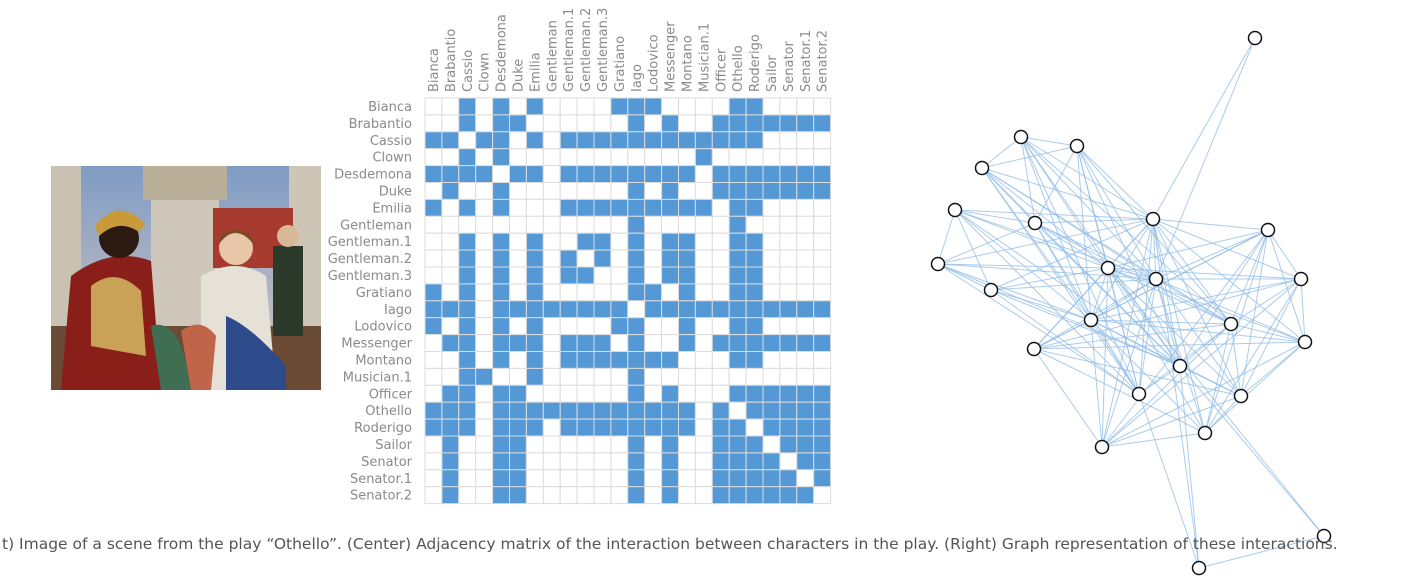 This screenshot has height=585, width=1407. Describe the element at coordinates (637, 78) in the screenshot. I see `column-label: Iago` at that location.